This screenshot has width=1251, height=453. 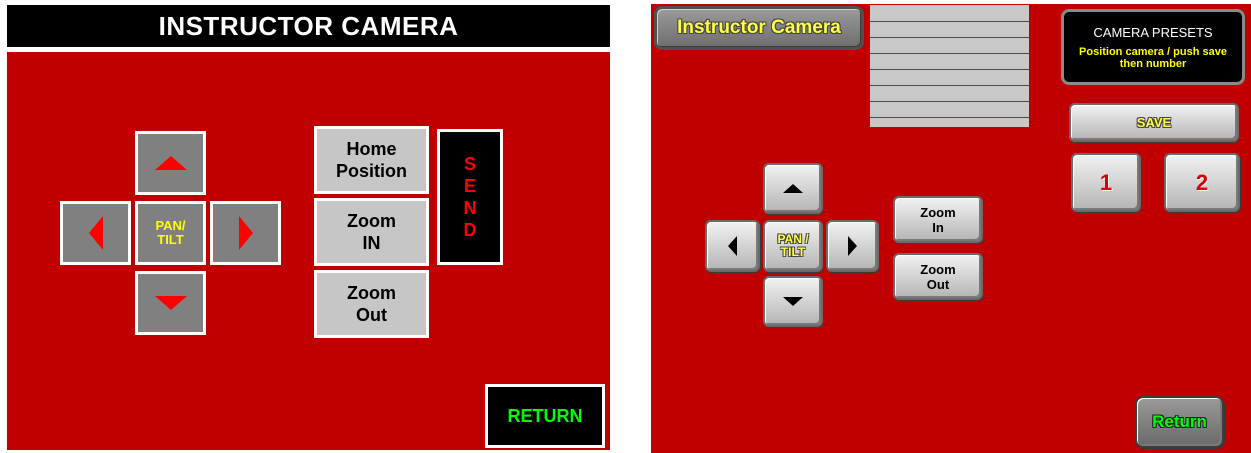 I want to click on pan-up-button, so click(x=170, y=163).